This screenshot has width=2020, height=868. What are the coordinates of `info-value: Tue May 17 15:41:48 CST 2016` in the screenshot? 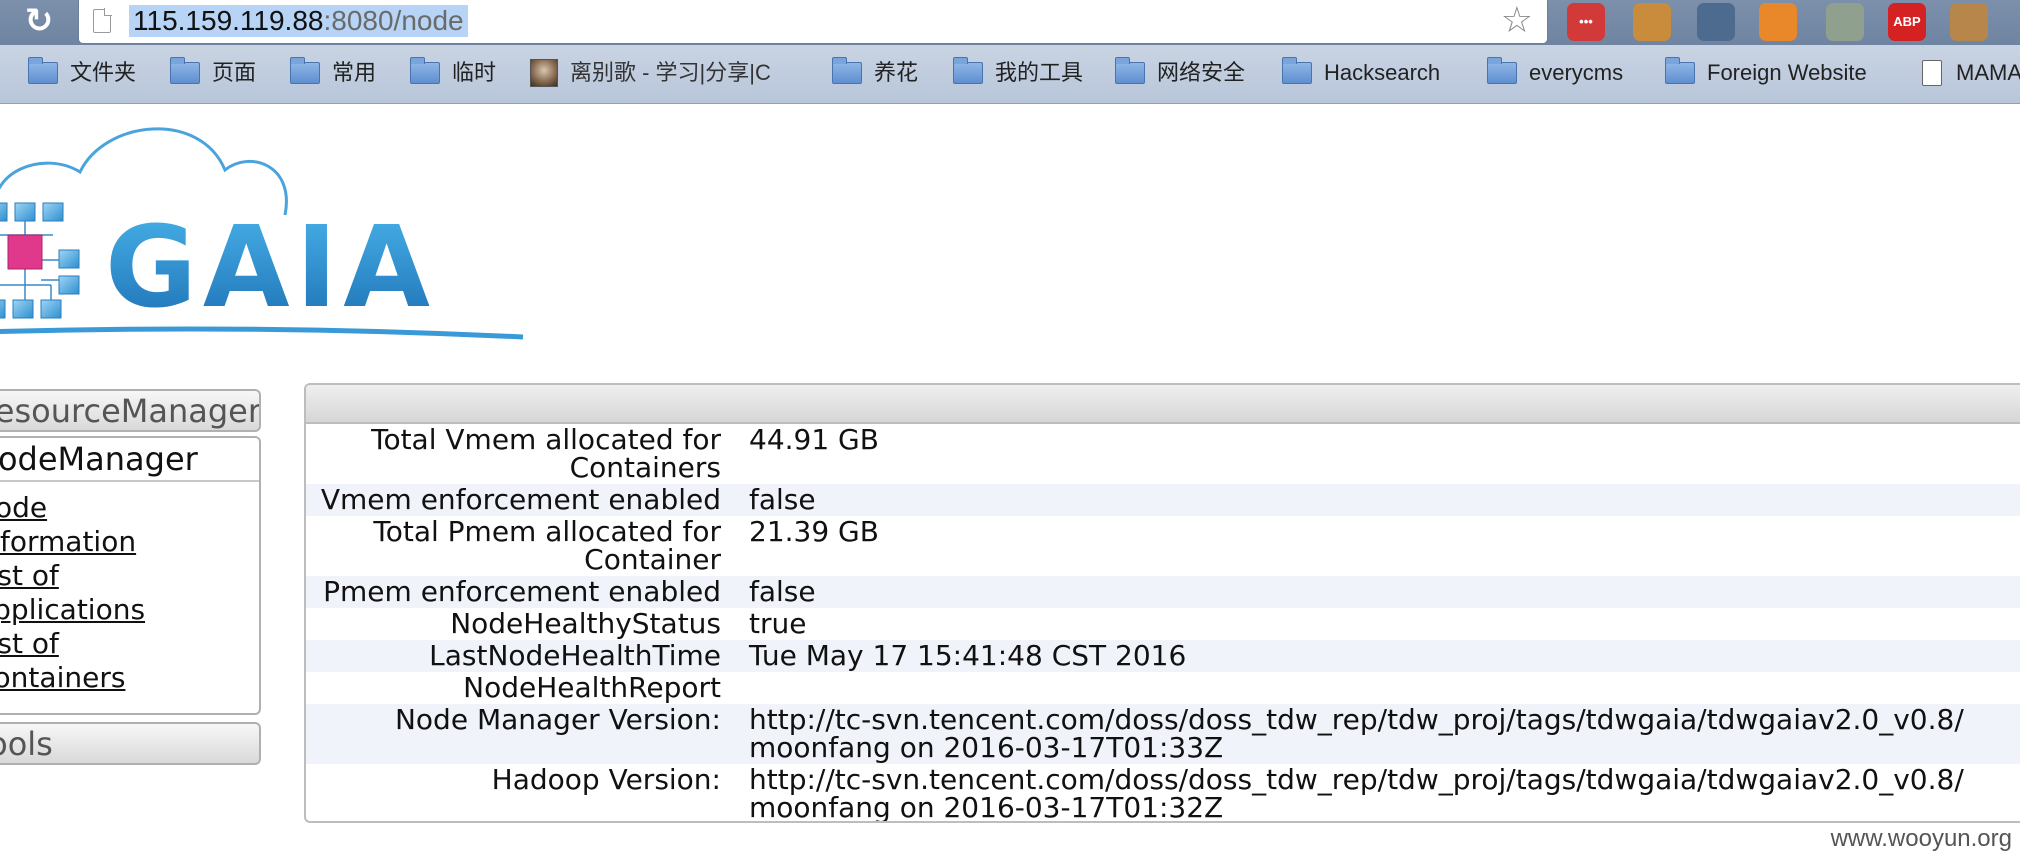 It's located at (1384, 656).